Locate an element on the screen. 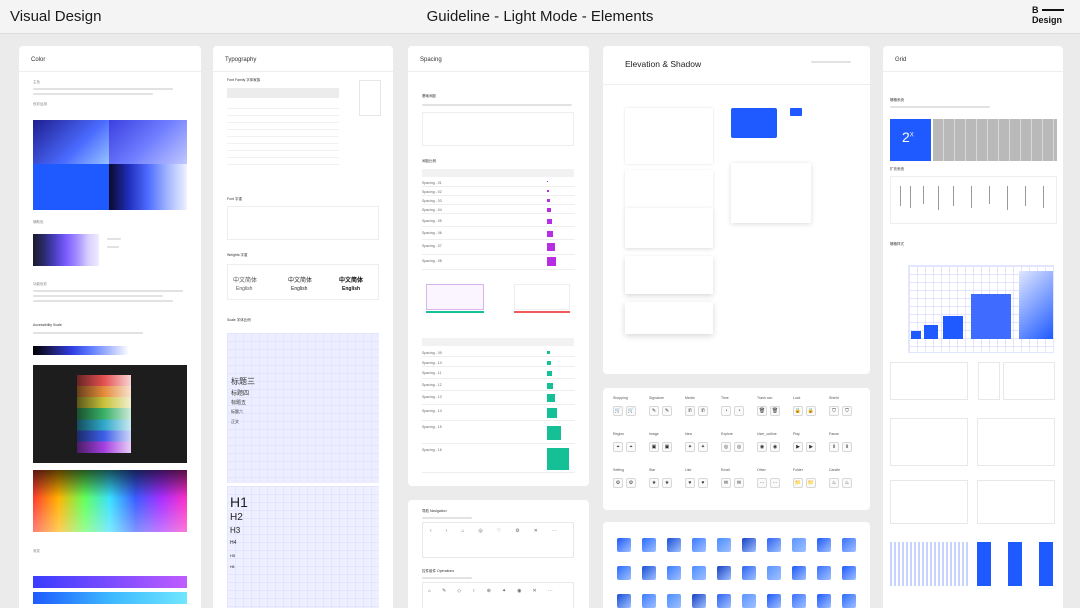 Image resolution: width=1080 pixels, height=608 pixels. font-family-sample is located at coordinates (283, 93).